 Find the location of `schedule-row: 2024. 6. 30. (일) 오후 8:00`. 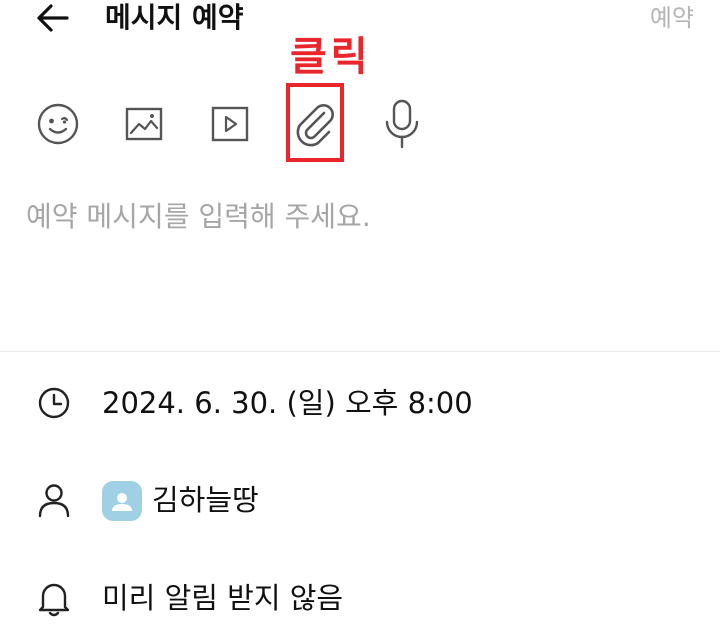

schedule-row: 2024. 6. 30. (일) 오후 8:00 is located at coordinates (360, 403).